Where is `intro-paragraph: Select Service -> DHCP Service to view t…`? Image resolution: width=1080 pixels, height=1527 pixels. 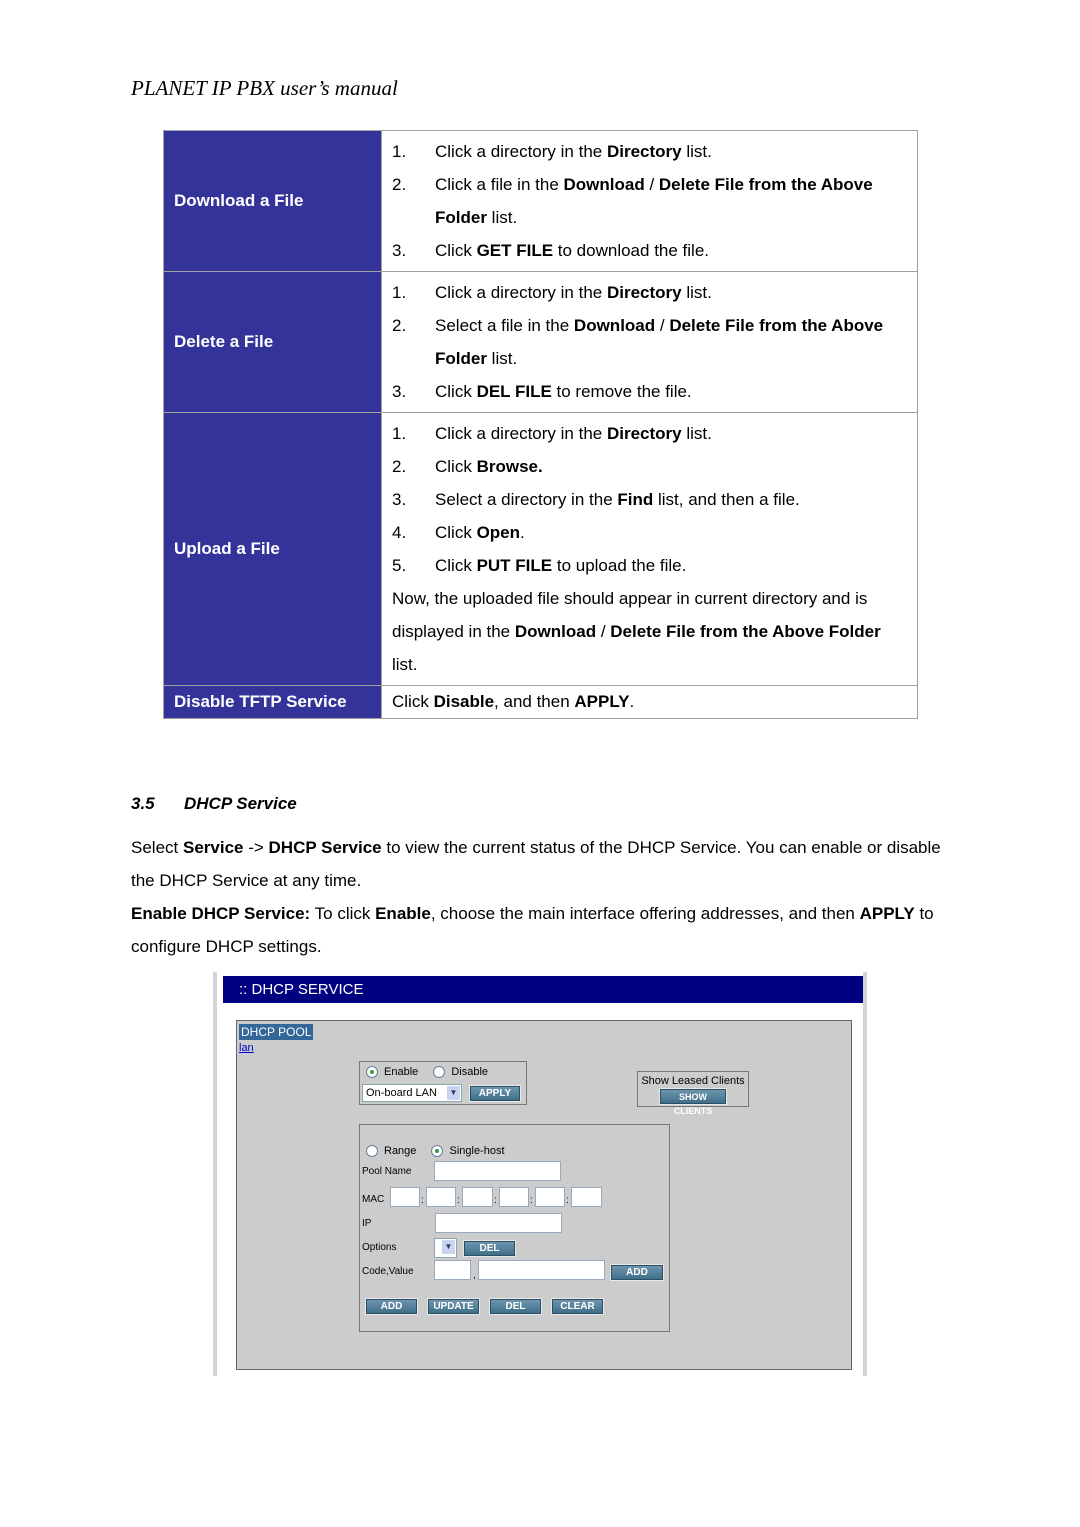
intro-paragraph: Select Service -> DHCP Service to view t… is located at coordinates (536, 864).